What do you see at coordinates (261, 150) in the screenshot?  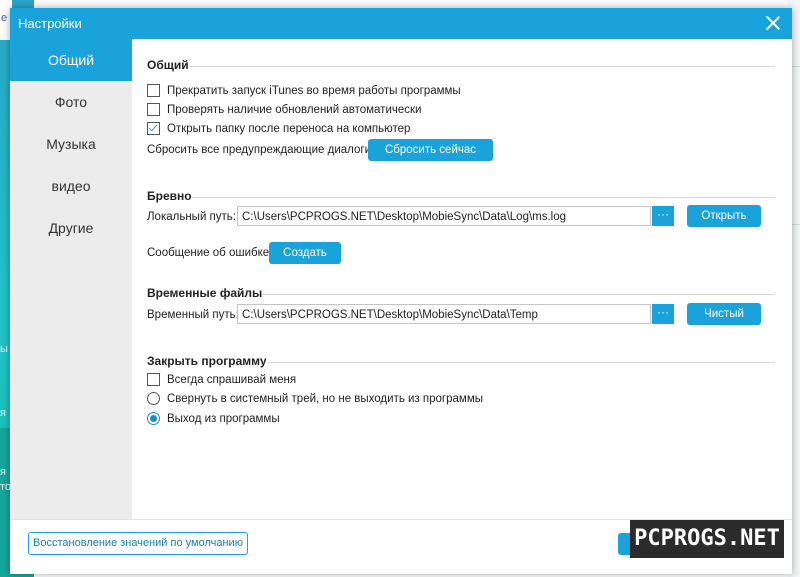 I see `reset-dialogs-label: Сбросить все предупреждающие диалоги:` at bounding box center [261, 150].